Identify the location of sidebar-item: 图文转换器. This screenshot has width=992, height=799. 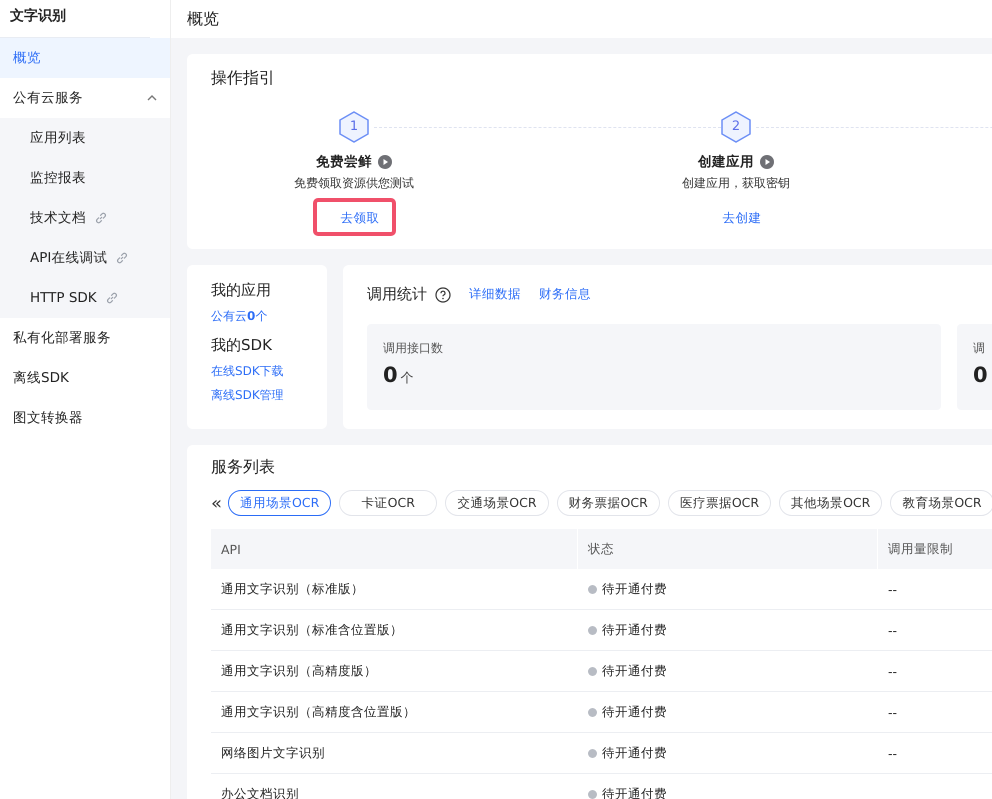
(85, 418).